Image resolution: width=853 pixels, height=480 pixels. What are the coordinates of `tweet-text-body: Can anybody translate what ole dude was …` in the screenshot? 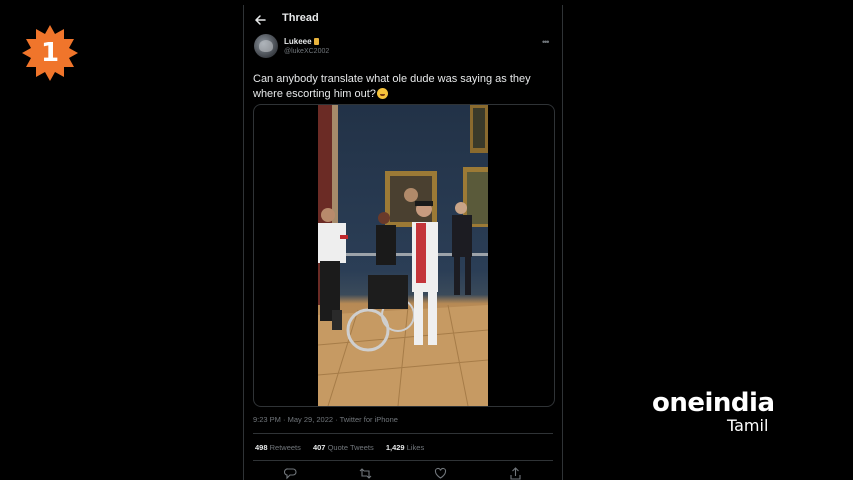 It's located at (392, 86).